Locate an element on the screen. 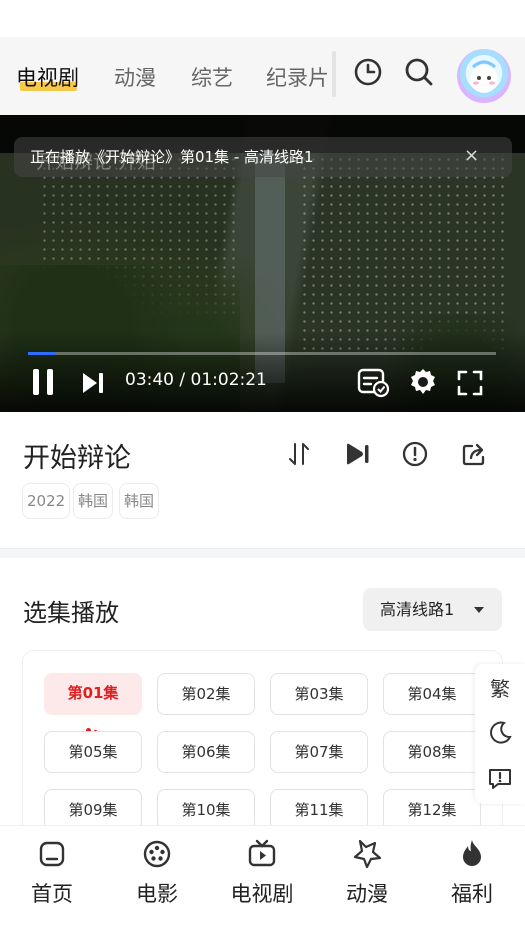 The image size is (525, 935). chevron-down-icon is located at coordinates (479, 610).